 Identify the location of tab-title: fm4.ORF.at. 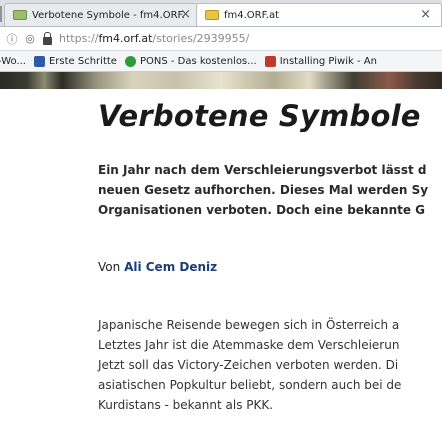
(251, 15).